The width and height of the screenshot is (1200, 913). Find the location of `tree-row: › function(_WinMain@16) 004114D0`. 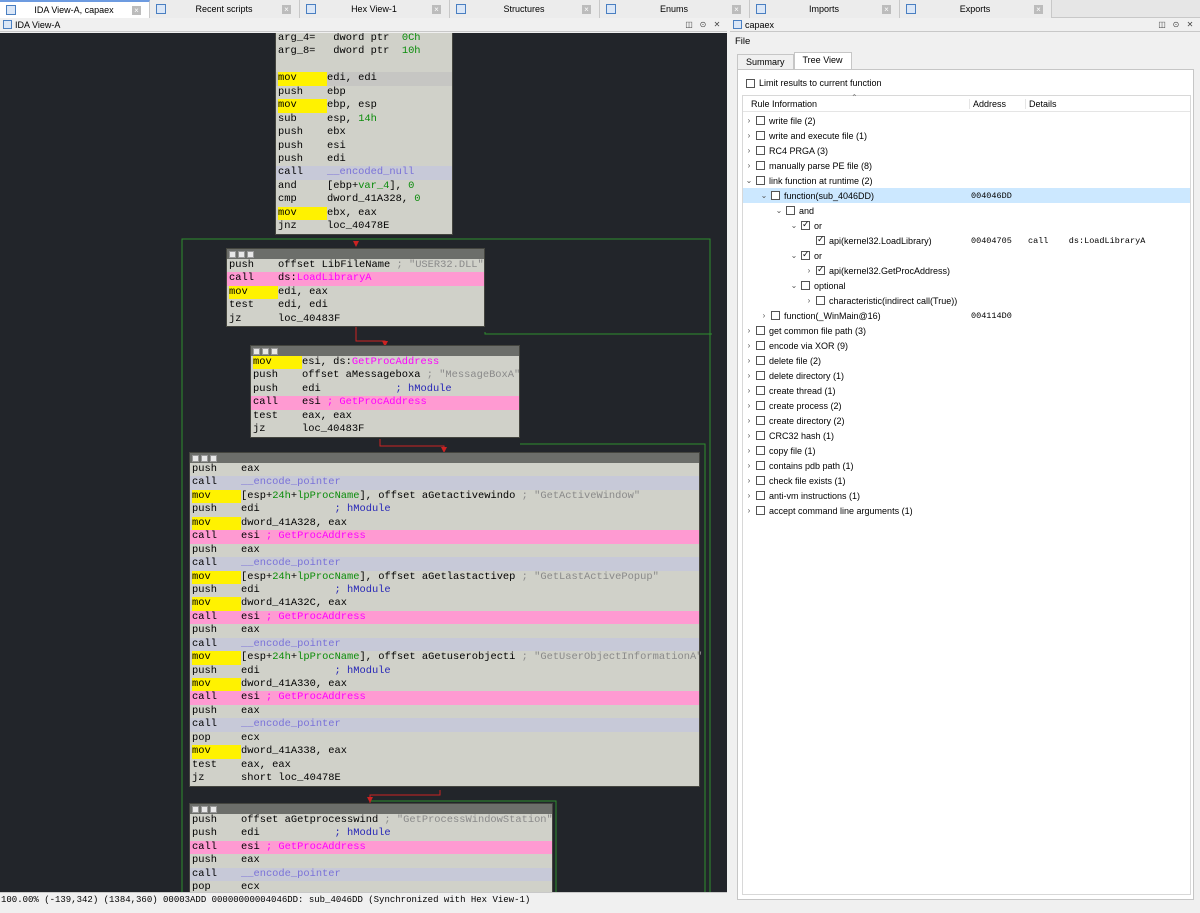

tree-row: › function(_WinMain@16) 004114D0 is located at coordinates (966, 315).